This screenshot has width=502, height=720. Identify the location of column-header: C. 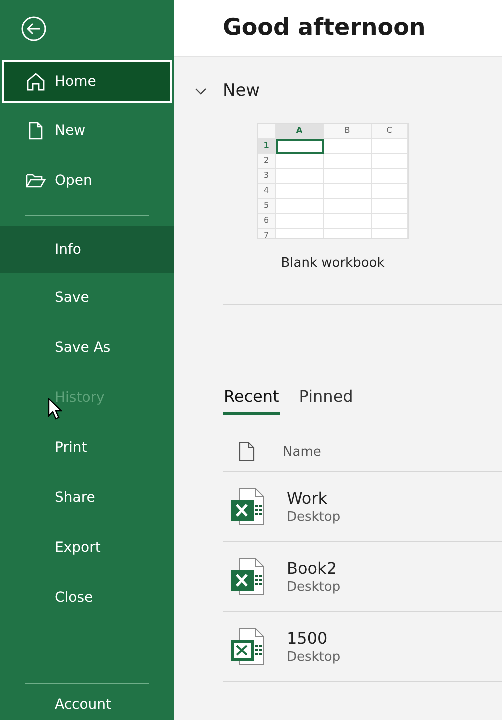
(390, 131).